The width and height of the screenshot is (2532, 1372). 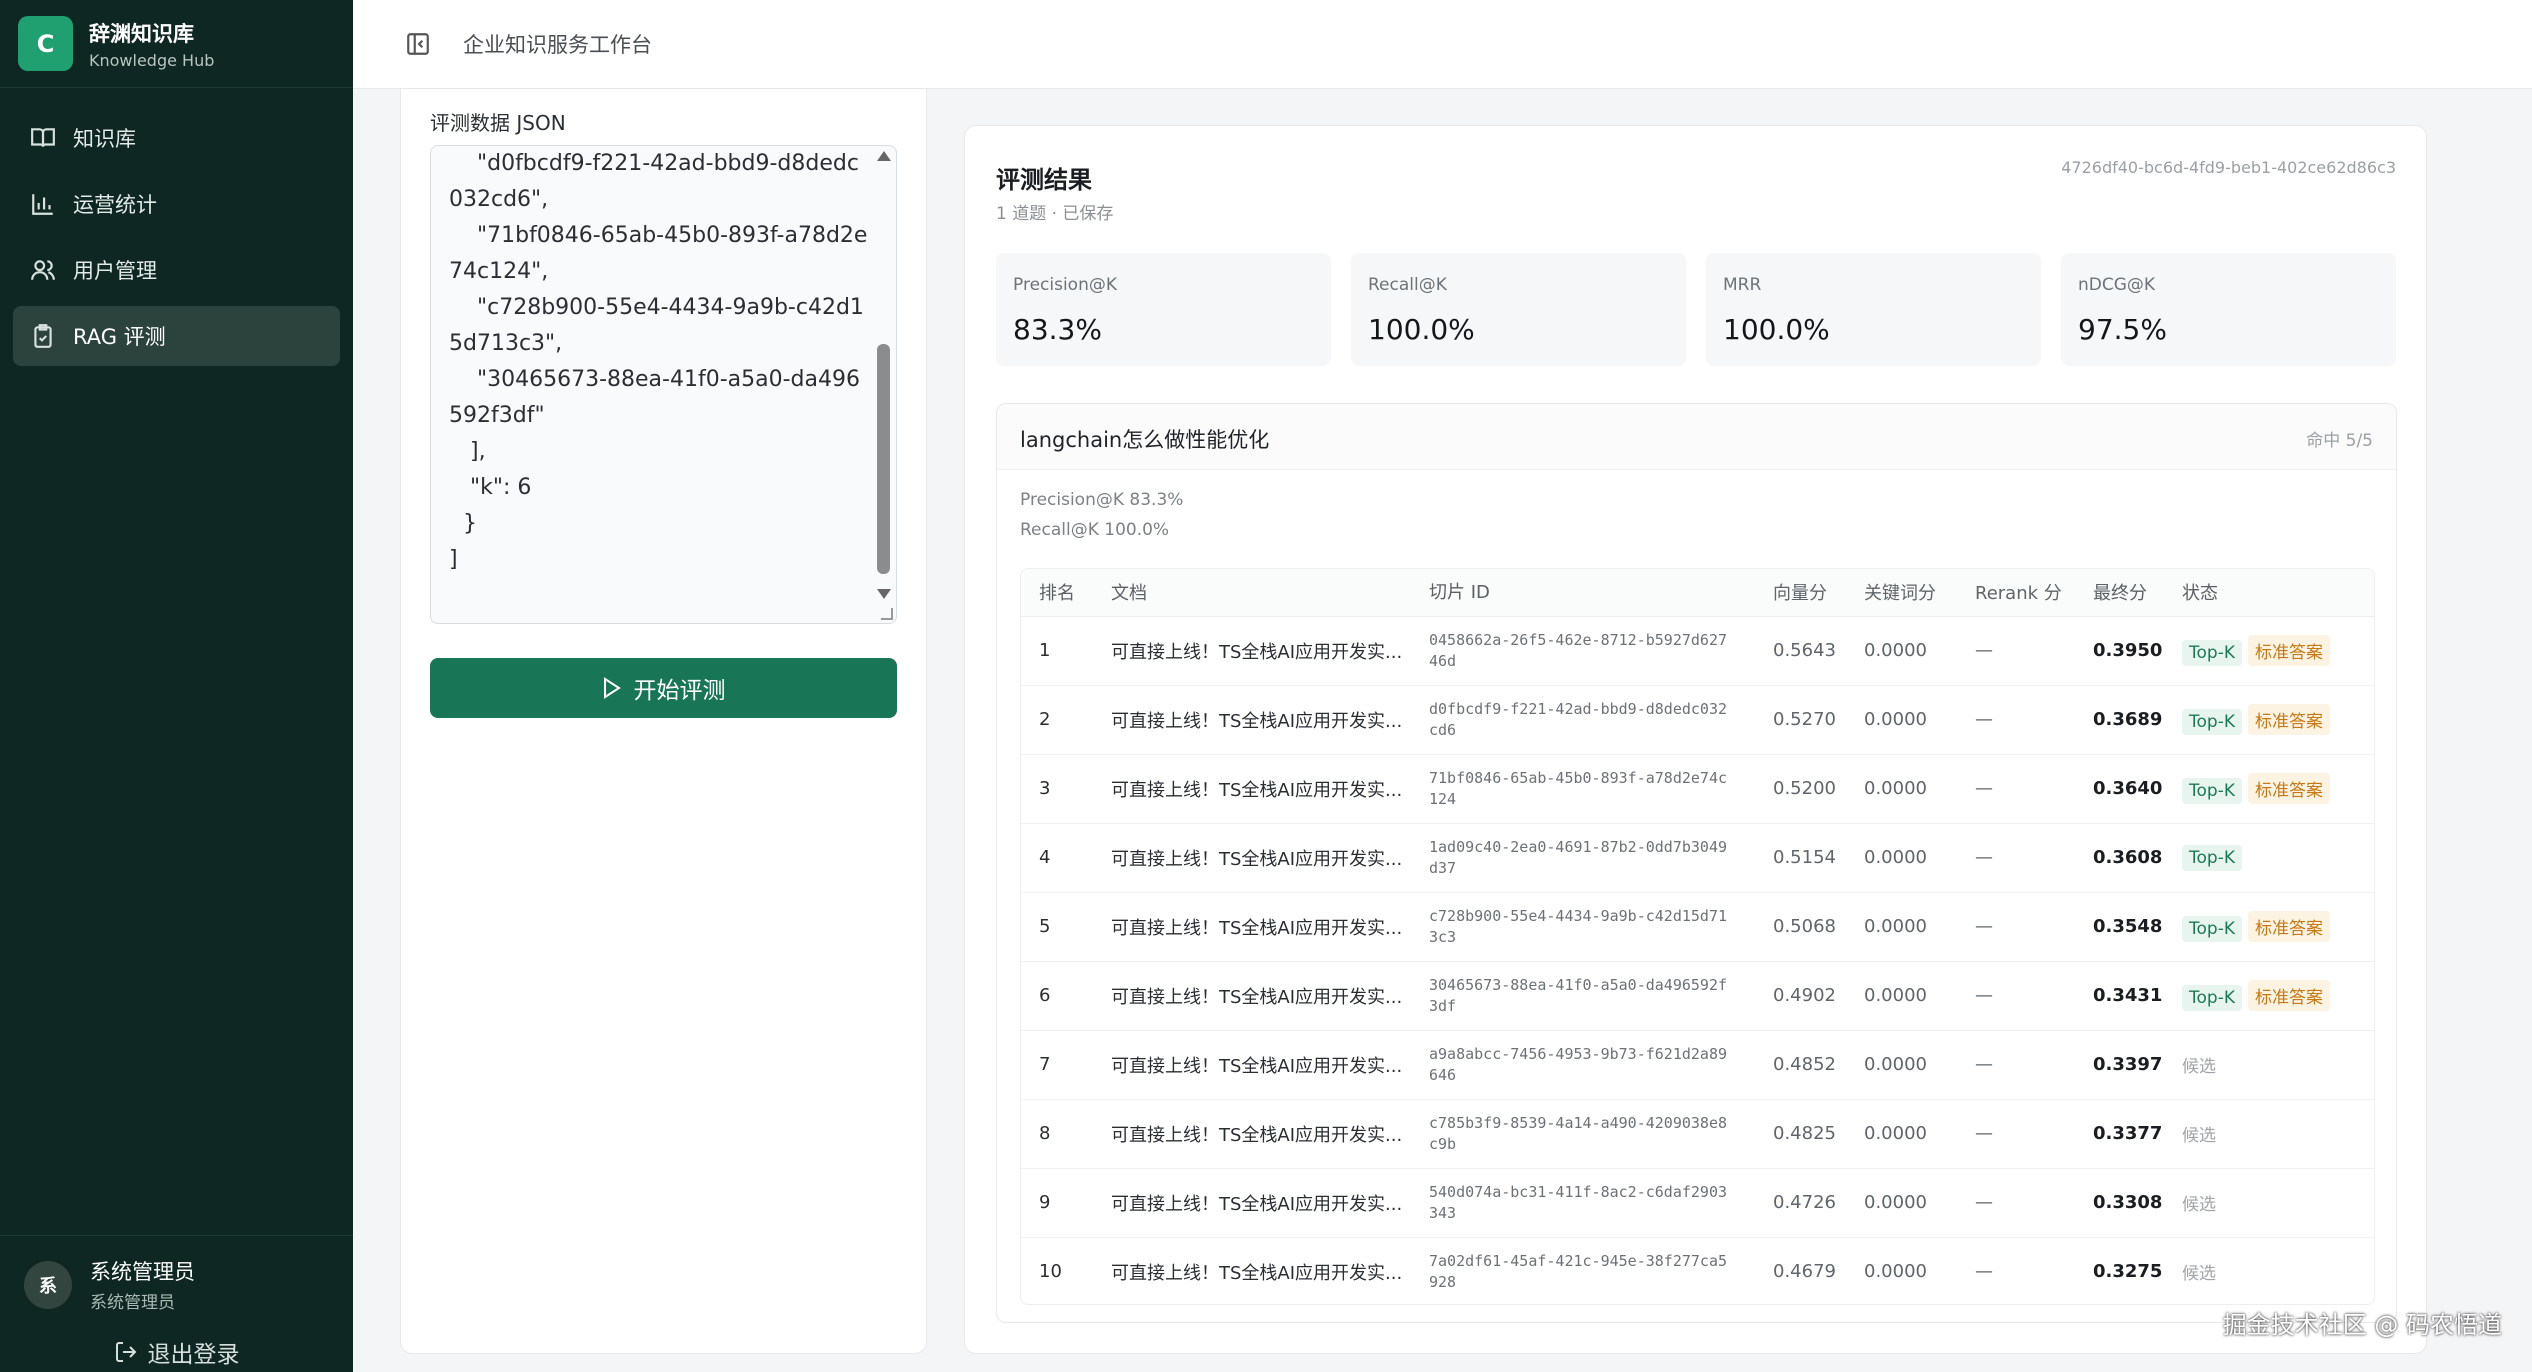 I want to click on cell-chunk-id: 71bf0846-65ab-45b0-893f-a78d2e74c124, so click(x=1578, y=788).